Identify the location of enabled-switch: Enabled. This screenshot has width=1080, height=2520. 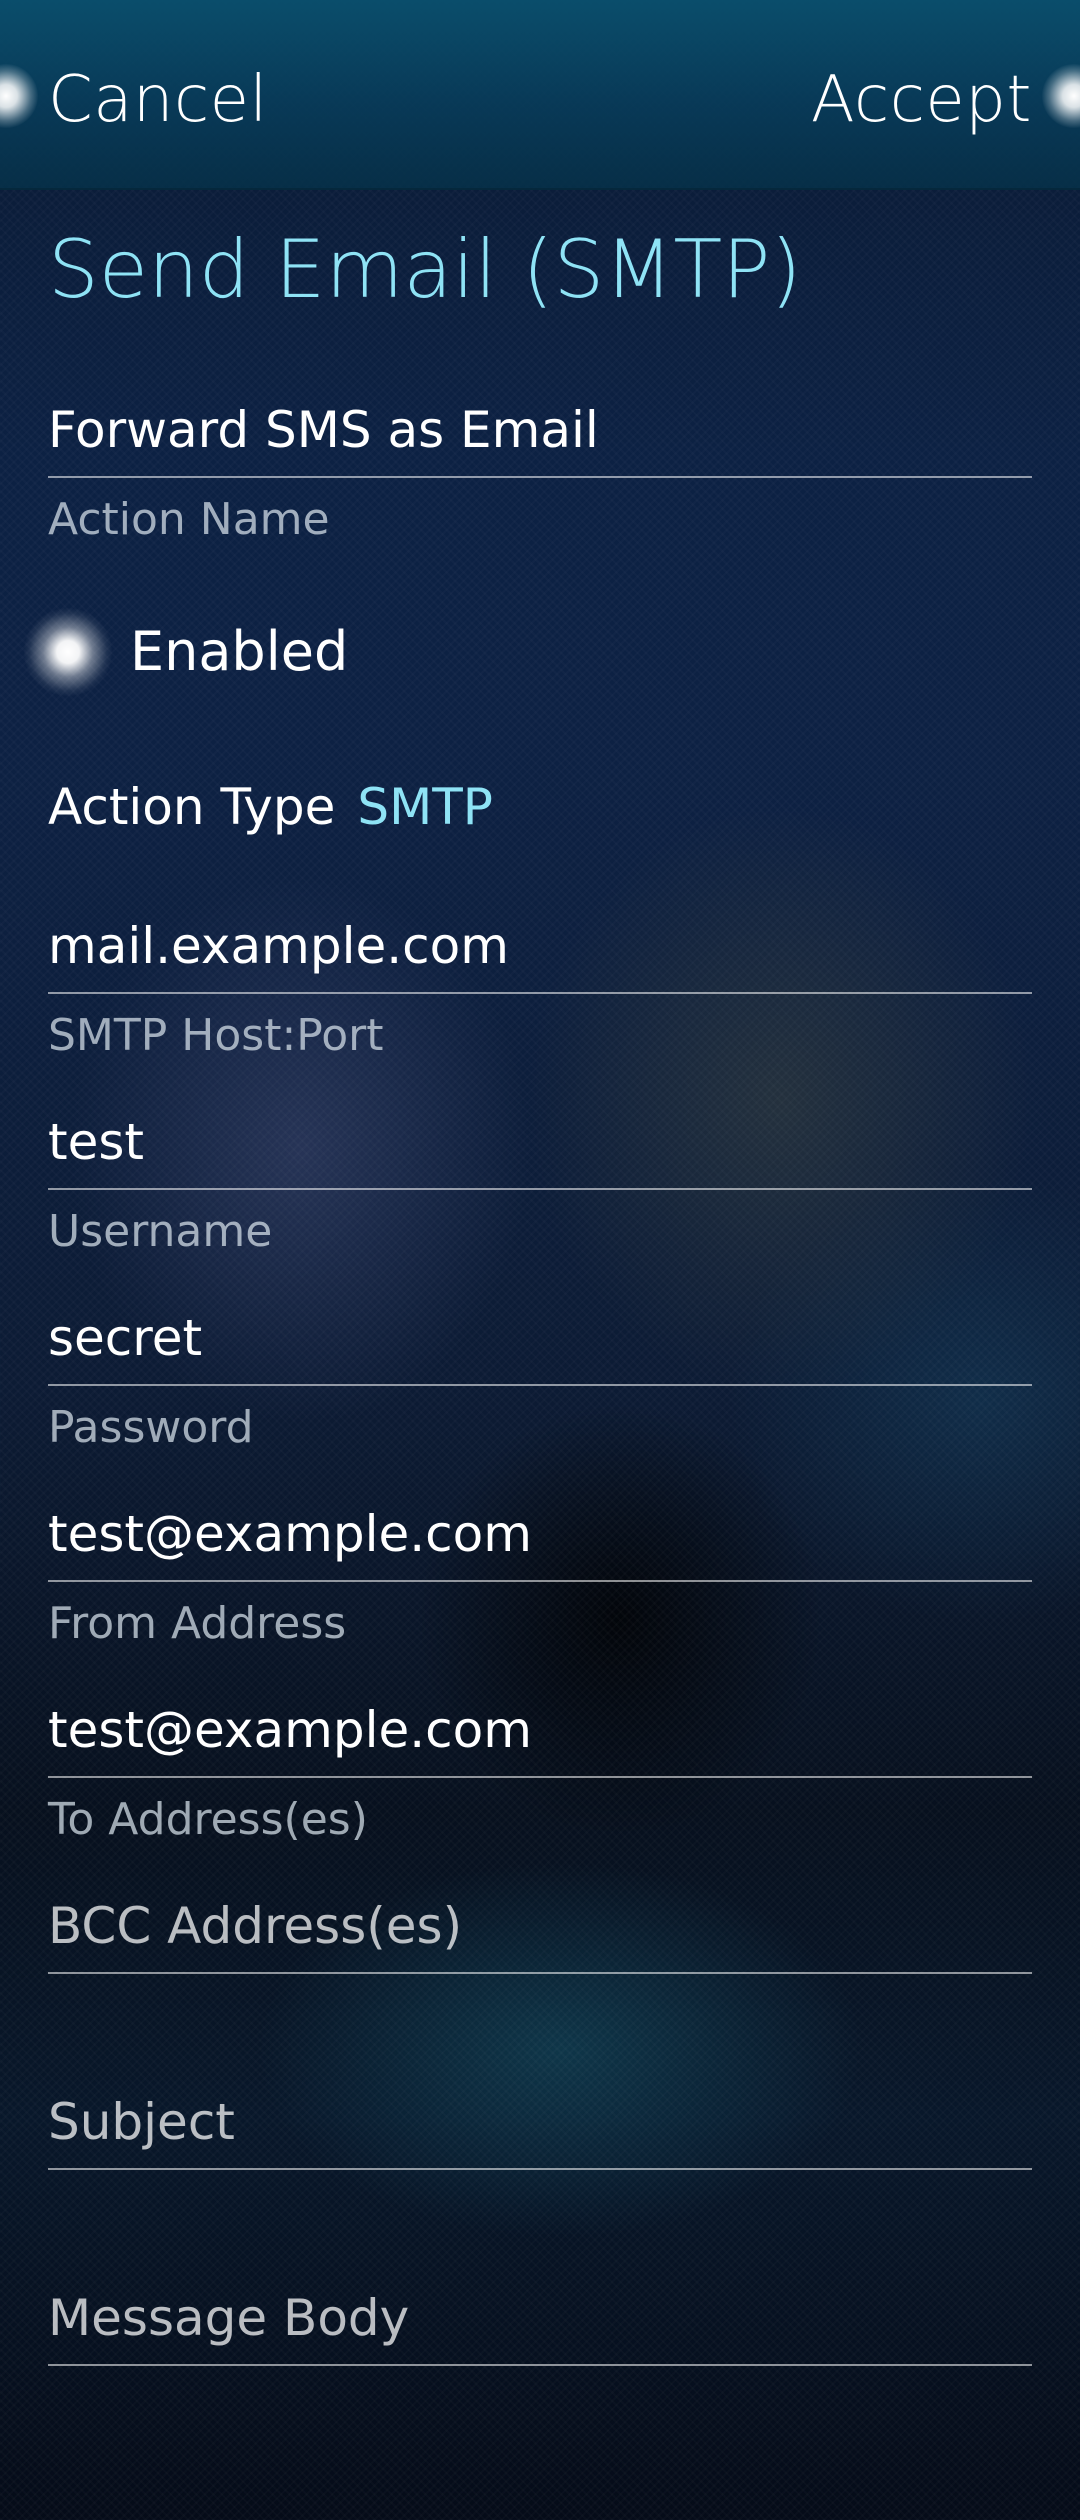
(186, 652).